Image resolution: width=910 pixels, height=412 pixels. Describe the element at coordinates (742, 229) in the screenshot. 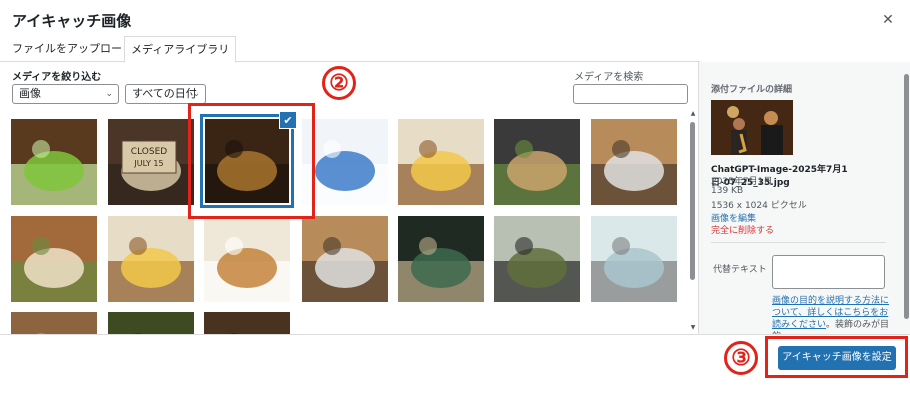

I see `delete-permanently-link: 完全に削除する` at that location.